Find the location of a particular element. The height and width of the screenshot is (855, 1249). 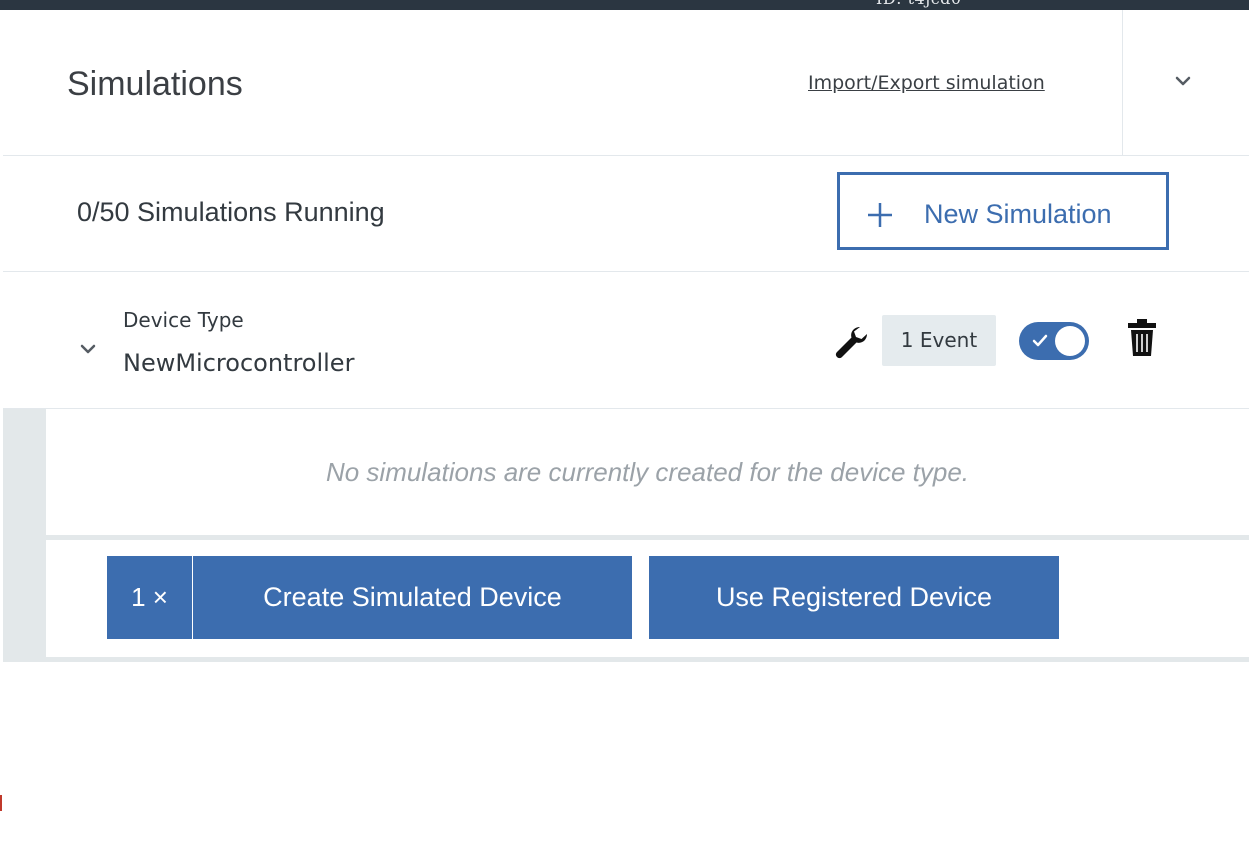

new-simulation-button: New Simulation is located at coordinates (1003, 211).